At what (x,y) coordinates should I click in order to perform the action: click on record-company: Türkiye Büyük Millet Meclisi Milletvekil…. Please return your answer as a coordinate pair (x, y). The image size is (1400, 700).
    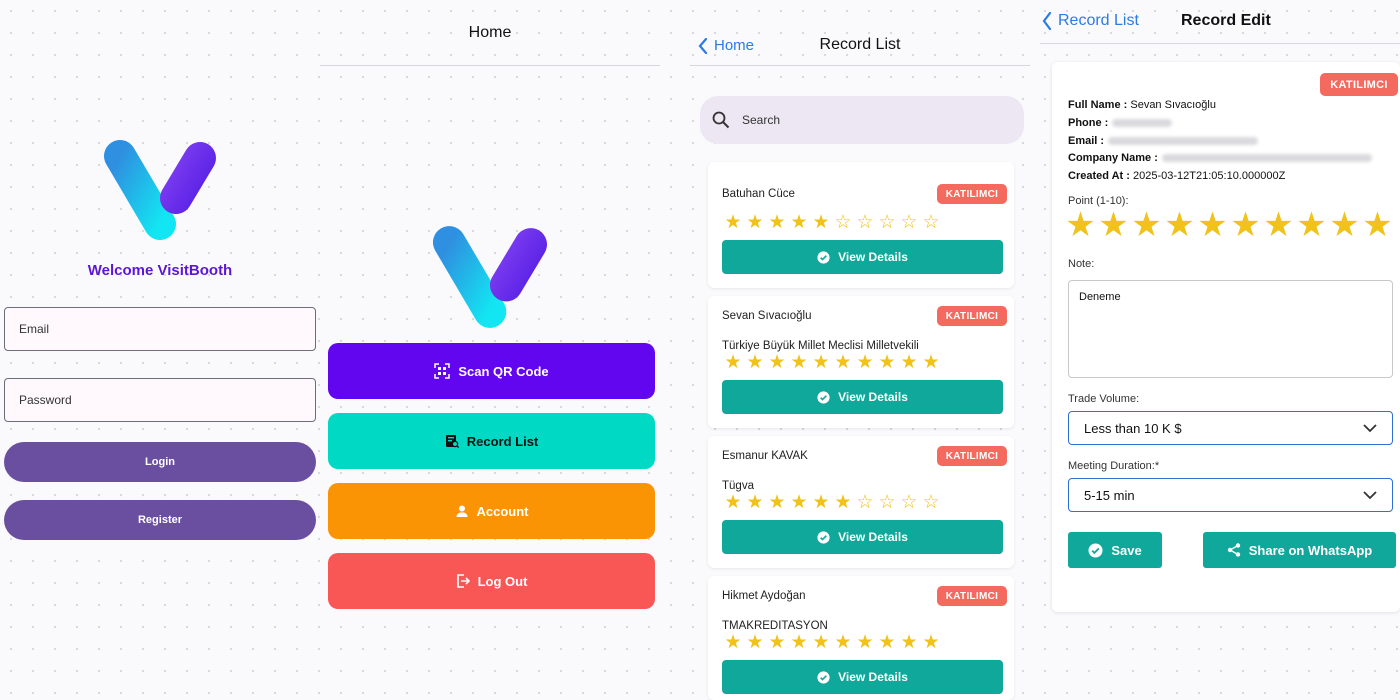
    Looking at the image, I should click on (820, 346).